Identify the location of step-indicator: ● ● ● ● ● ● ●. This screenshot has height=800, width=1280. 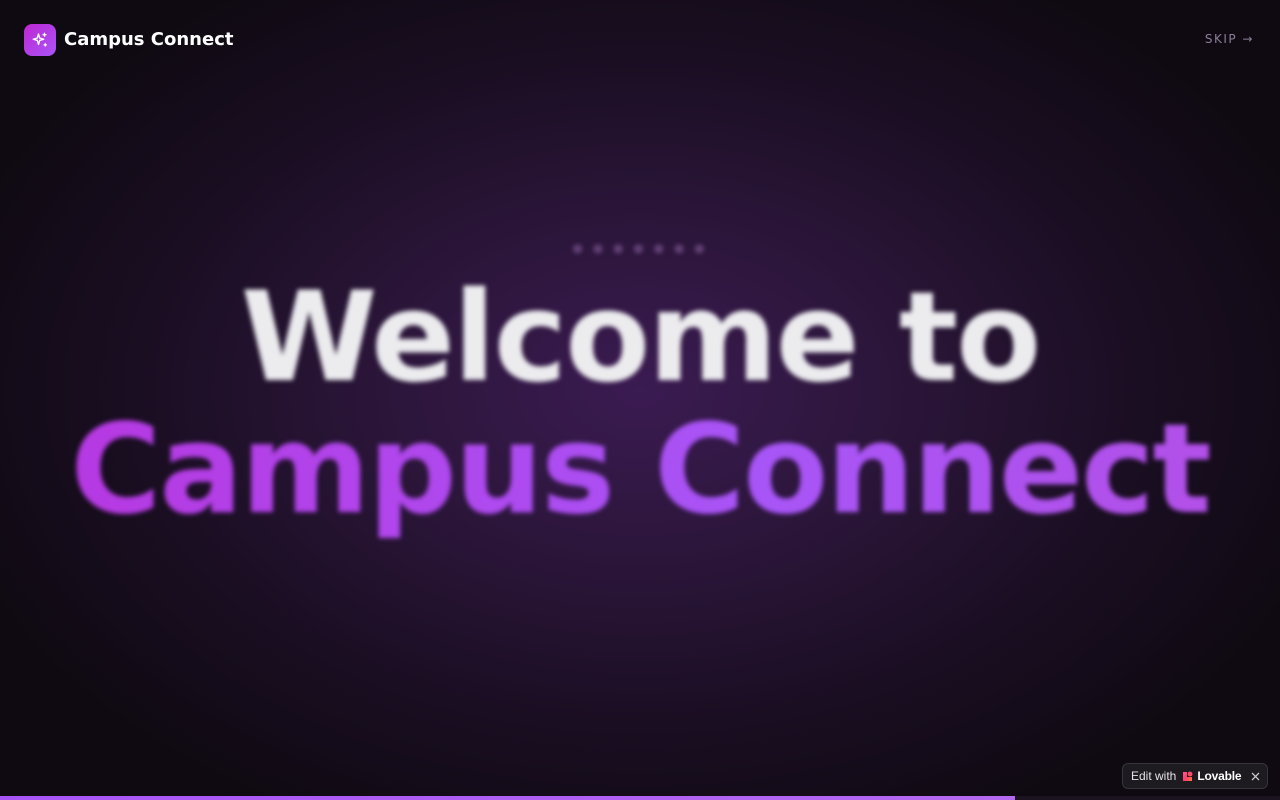
(640, 248).